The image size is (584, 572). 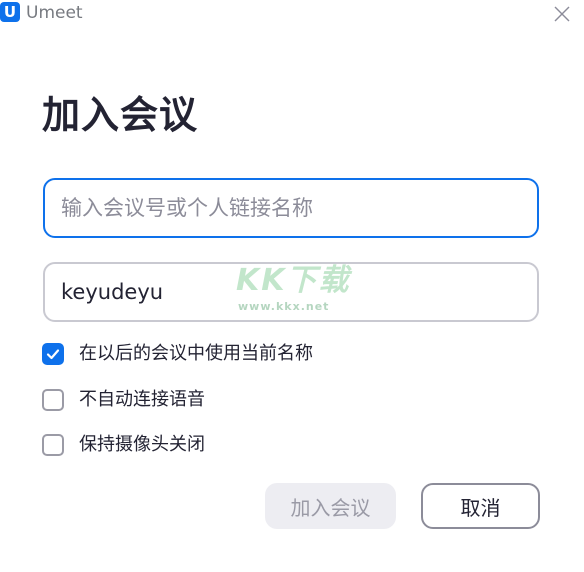 I want to click on checkmark-icon, so click(x=53, y=354).